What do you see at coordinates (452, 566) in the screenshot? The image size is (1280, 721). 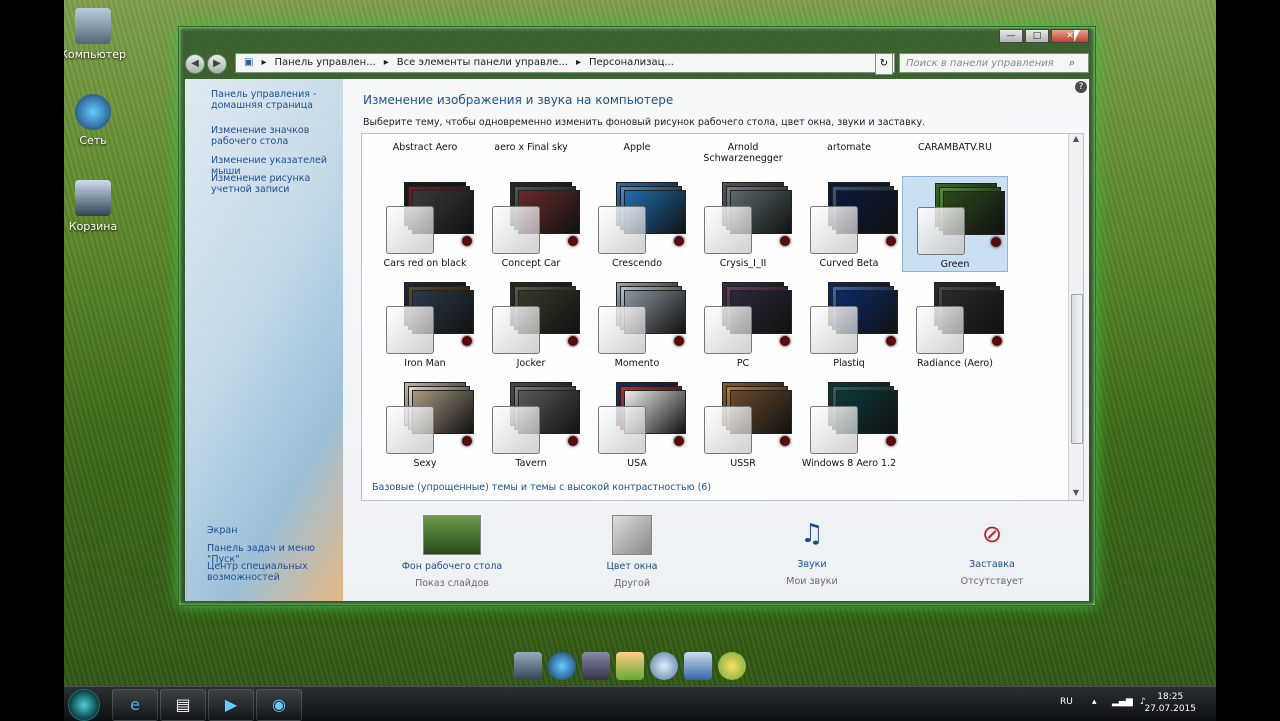 I see `desktop-background-link: Фон рабочего стола` at bounding box center [452, 566].